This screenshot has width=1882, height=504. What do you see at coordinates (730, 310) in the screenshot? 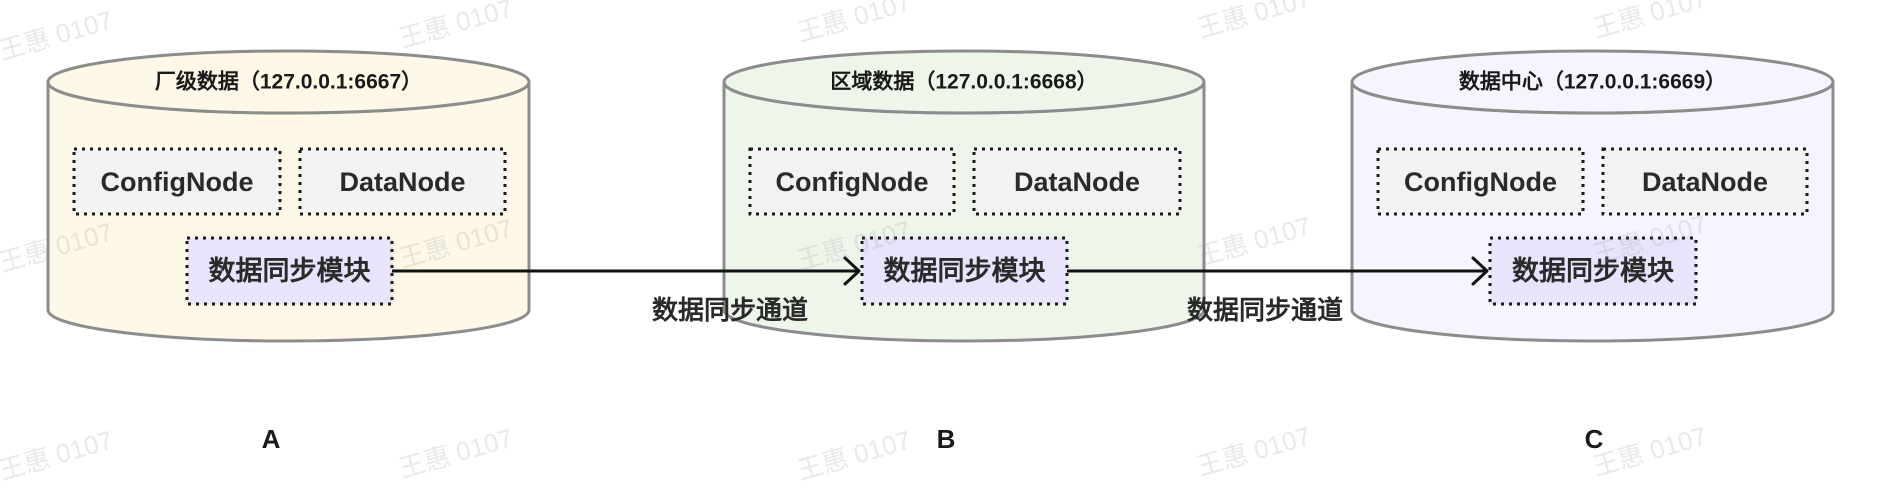
I see `channel-a-to-b-label: 数据同步通道` at bounding box center [730, 310].